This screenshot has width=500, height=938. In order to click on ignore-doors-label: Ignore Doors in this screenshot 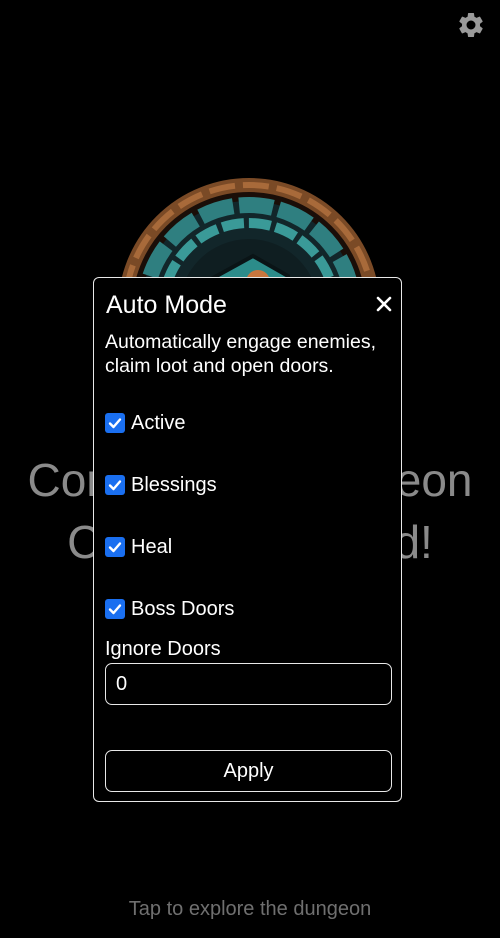, I will do `click(163, 649)`.